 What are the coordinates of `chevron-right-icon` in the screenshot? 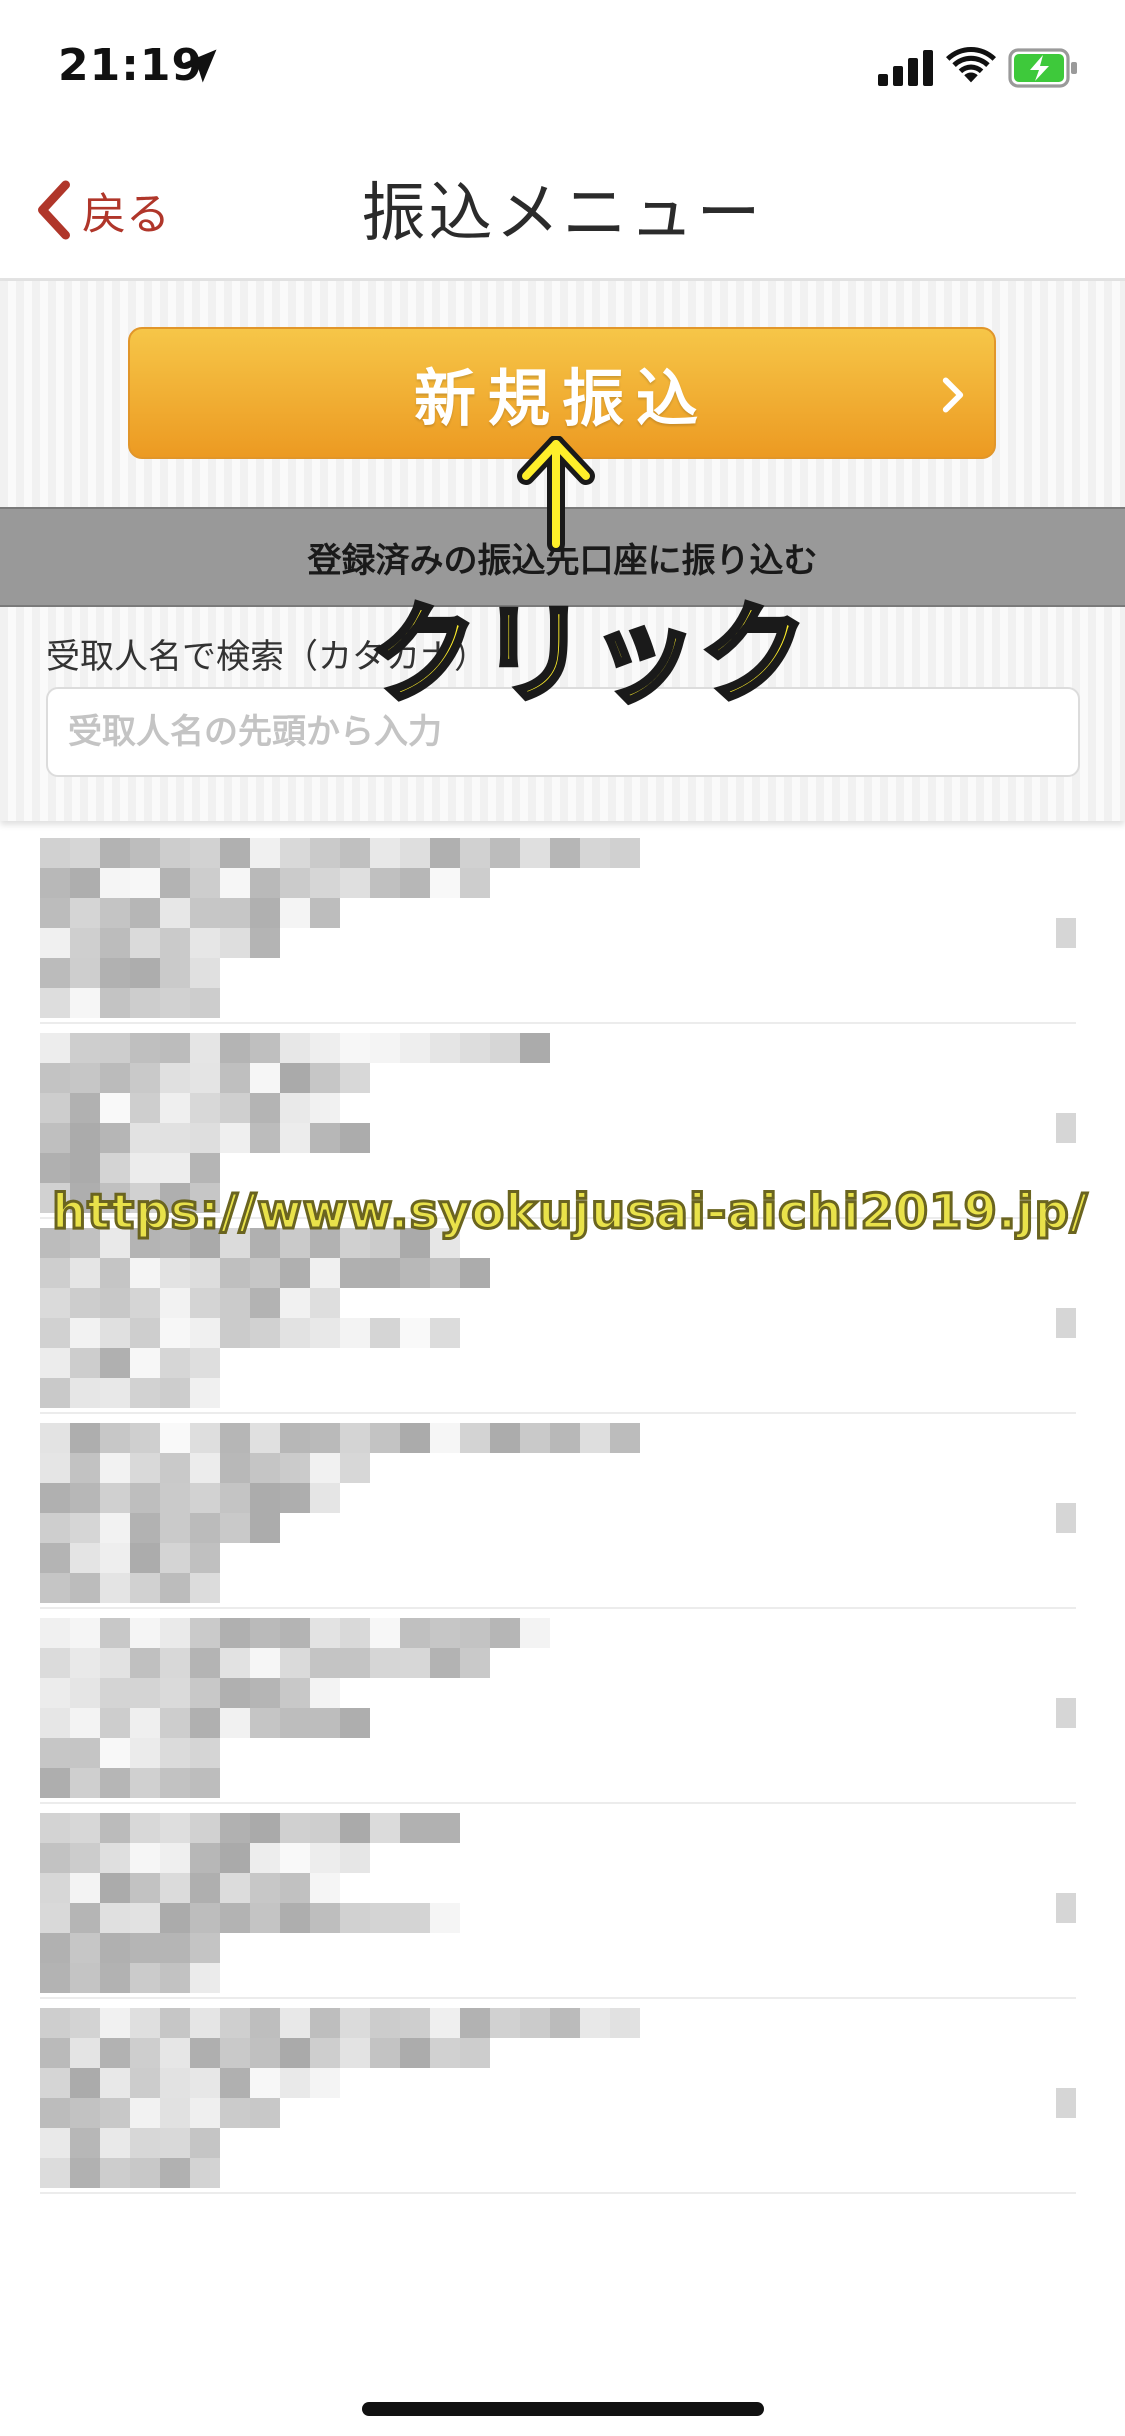 It's located at (953, 395).